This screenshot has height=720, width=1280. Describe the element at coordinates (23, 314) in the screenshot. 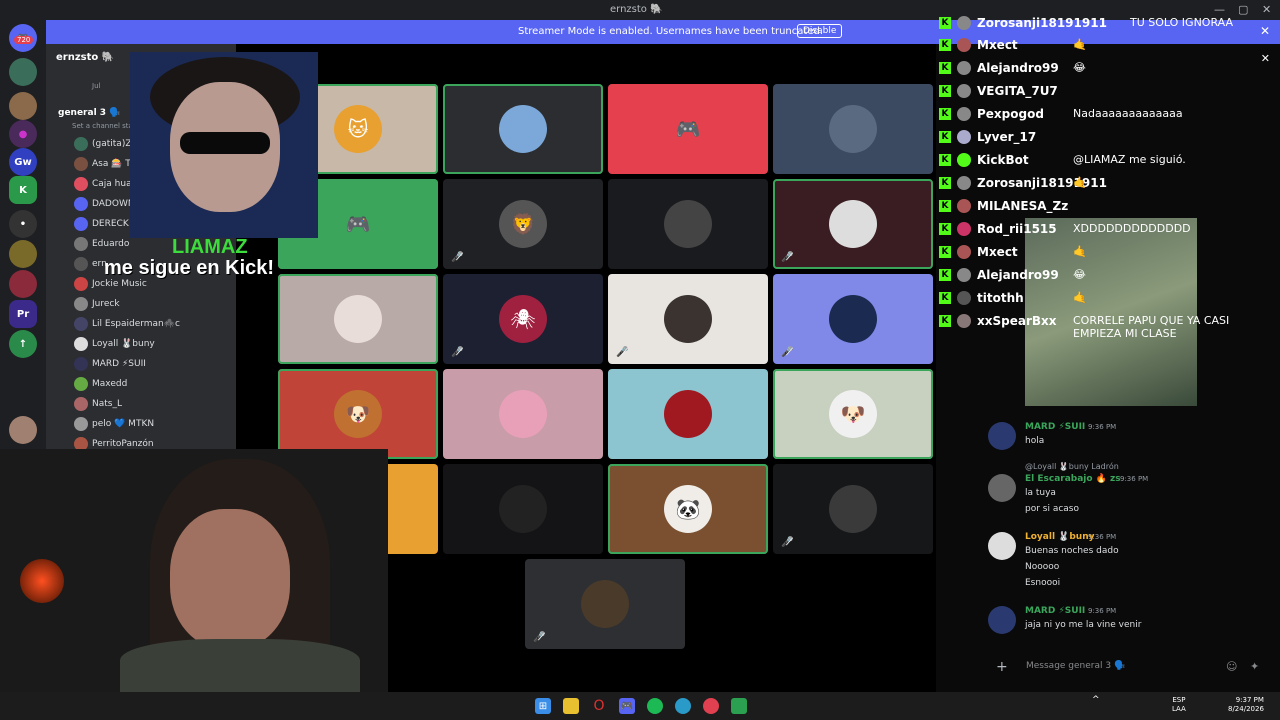

I see `premiere-server-icon: Pr` at that location.